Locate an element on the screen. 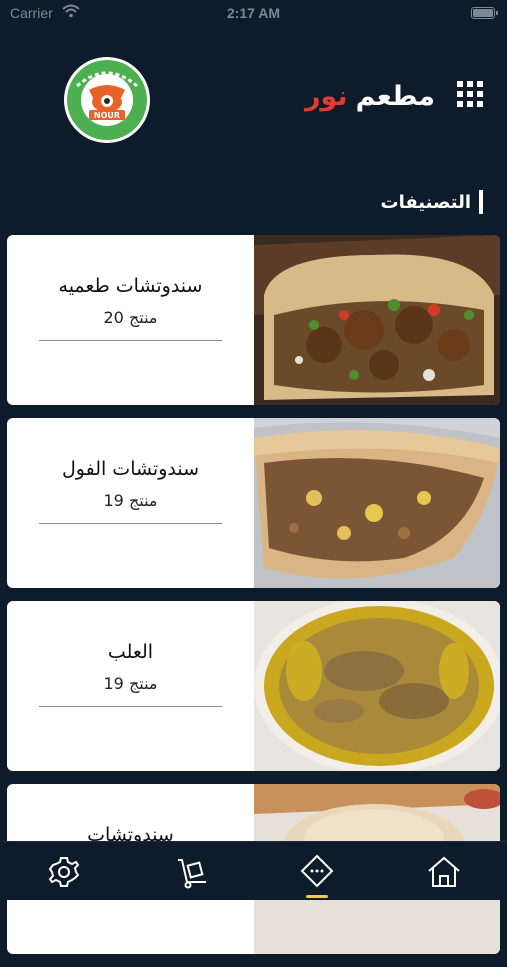 The image size is (507, 967). delivery-cart-icon is located at coordinates (192, 874).